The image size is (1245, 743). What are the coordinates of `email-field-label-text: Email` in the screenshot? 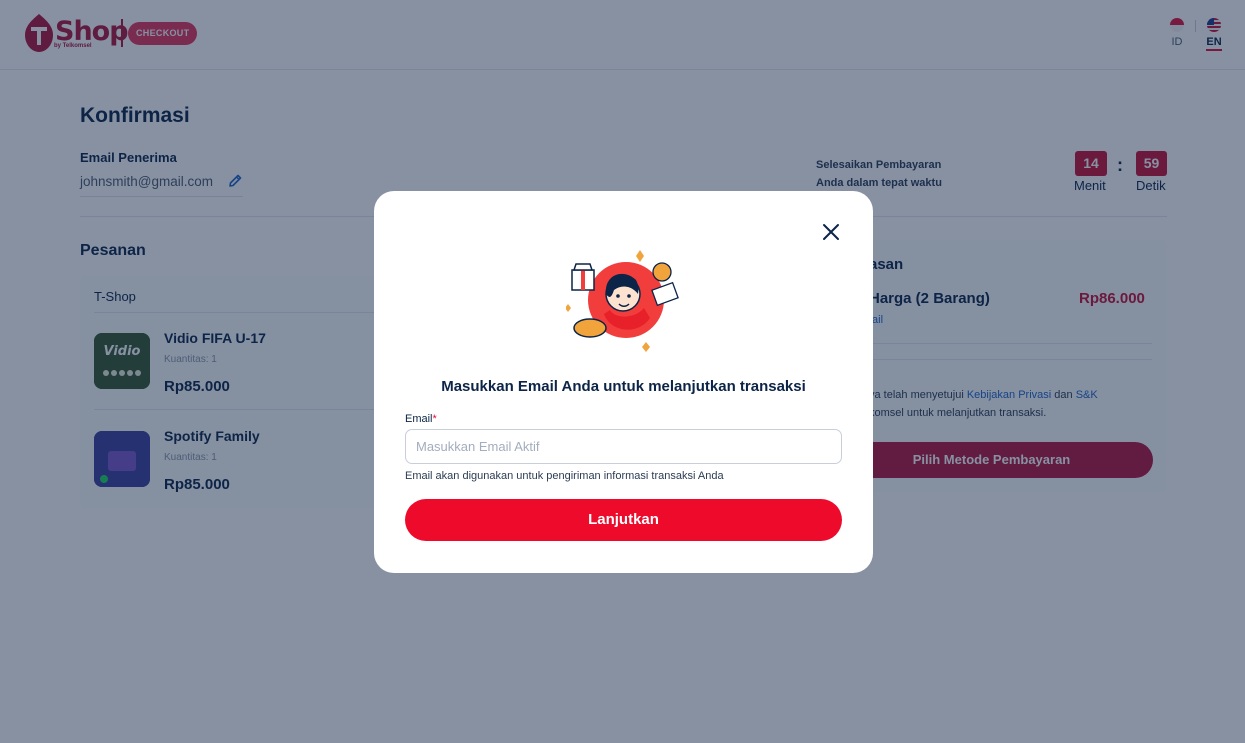 It's located at (419, 419).